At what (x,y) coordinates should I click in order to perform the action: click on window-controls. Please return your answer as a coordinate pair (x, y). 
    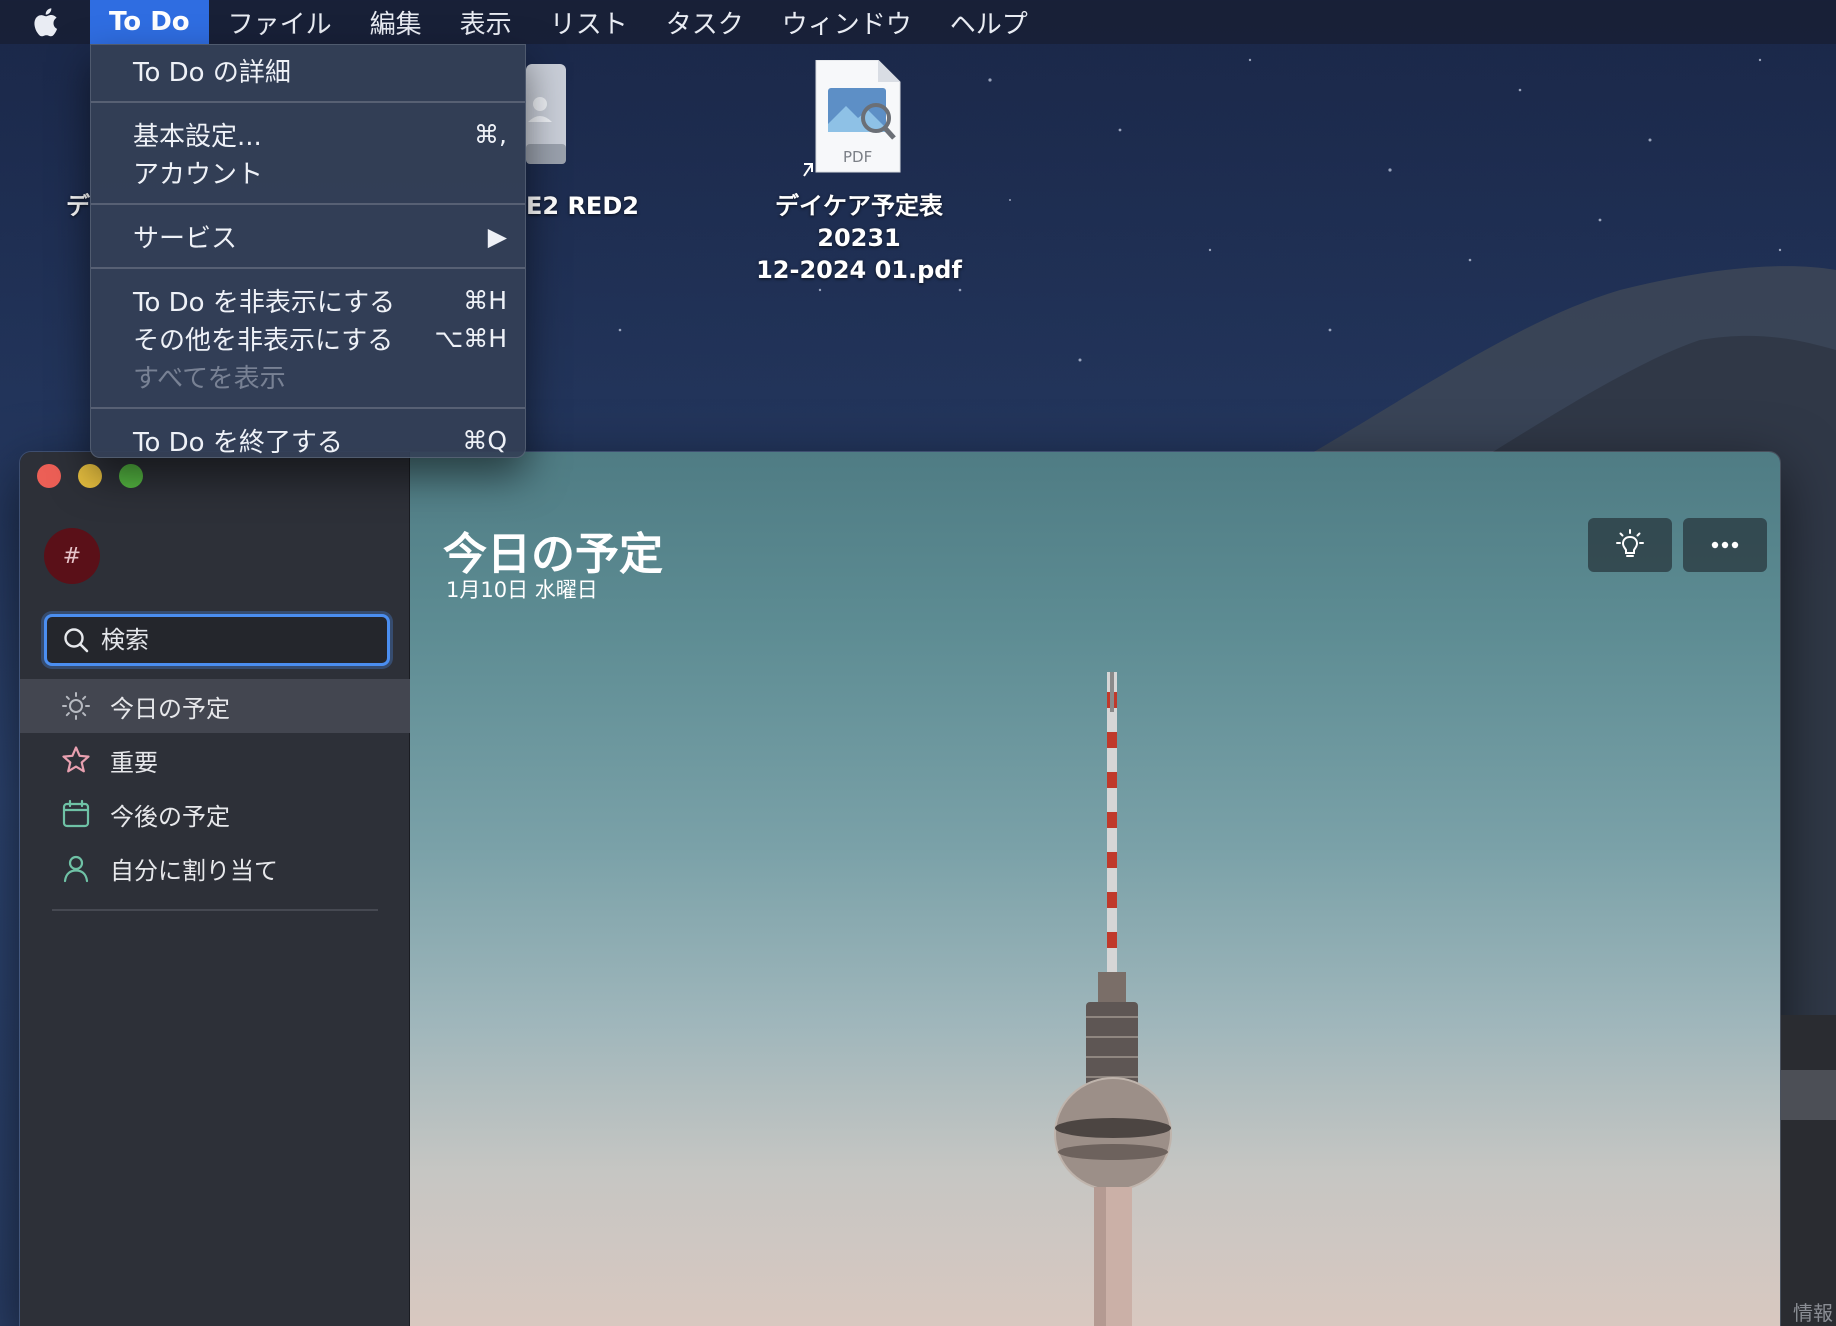
    Looking at the image, I should click on (90, 476).